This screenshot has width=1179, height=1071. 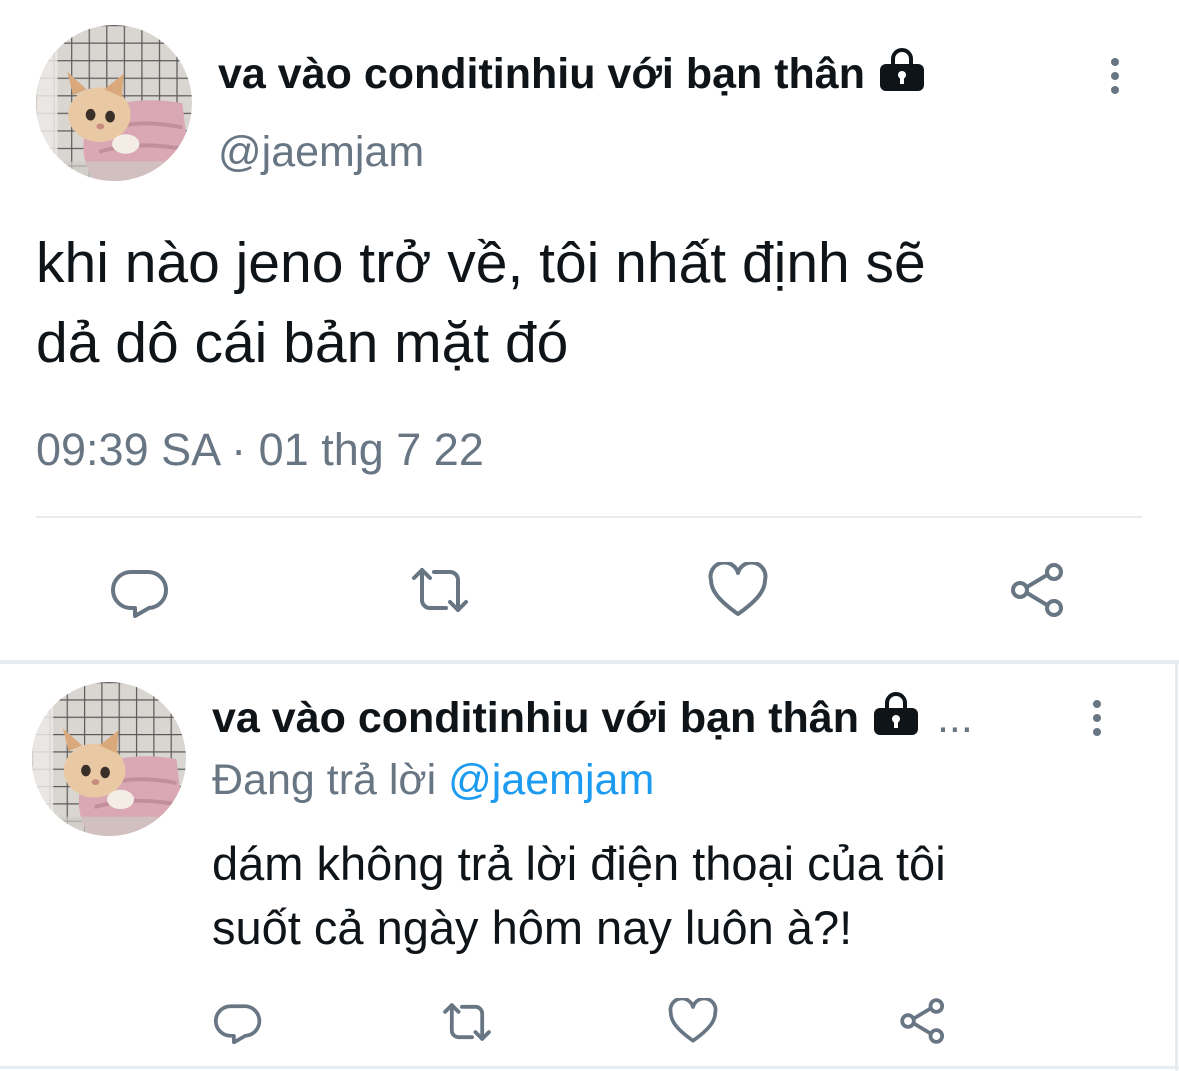 What do you see at coordinates (551, 780) in the screenshot?
I see `replying-handle: @jaemjam` at bounding box center [551, 780].